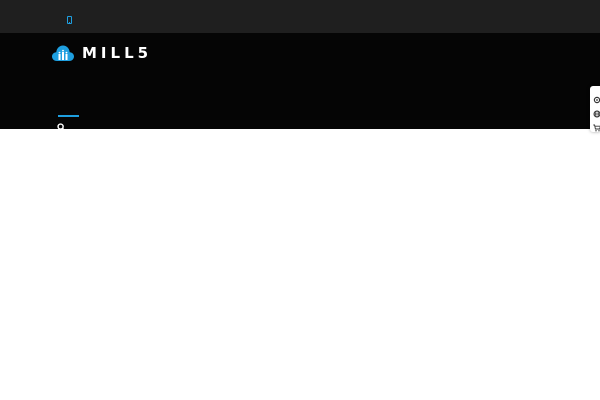 This screenshot has width=600, height=400. I want to click on active-nav-indicator, so click(68, 116).